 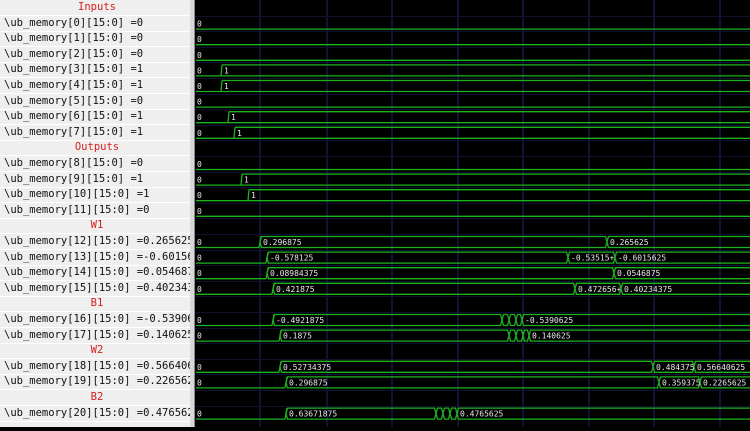 I want to click on waveform-trace: 0 0.421875 0.472656+ 0.40234375, so click(x=473, y=288).